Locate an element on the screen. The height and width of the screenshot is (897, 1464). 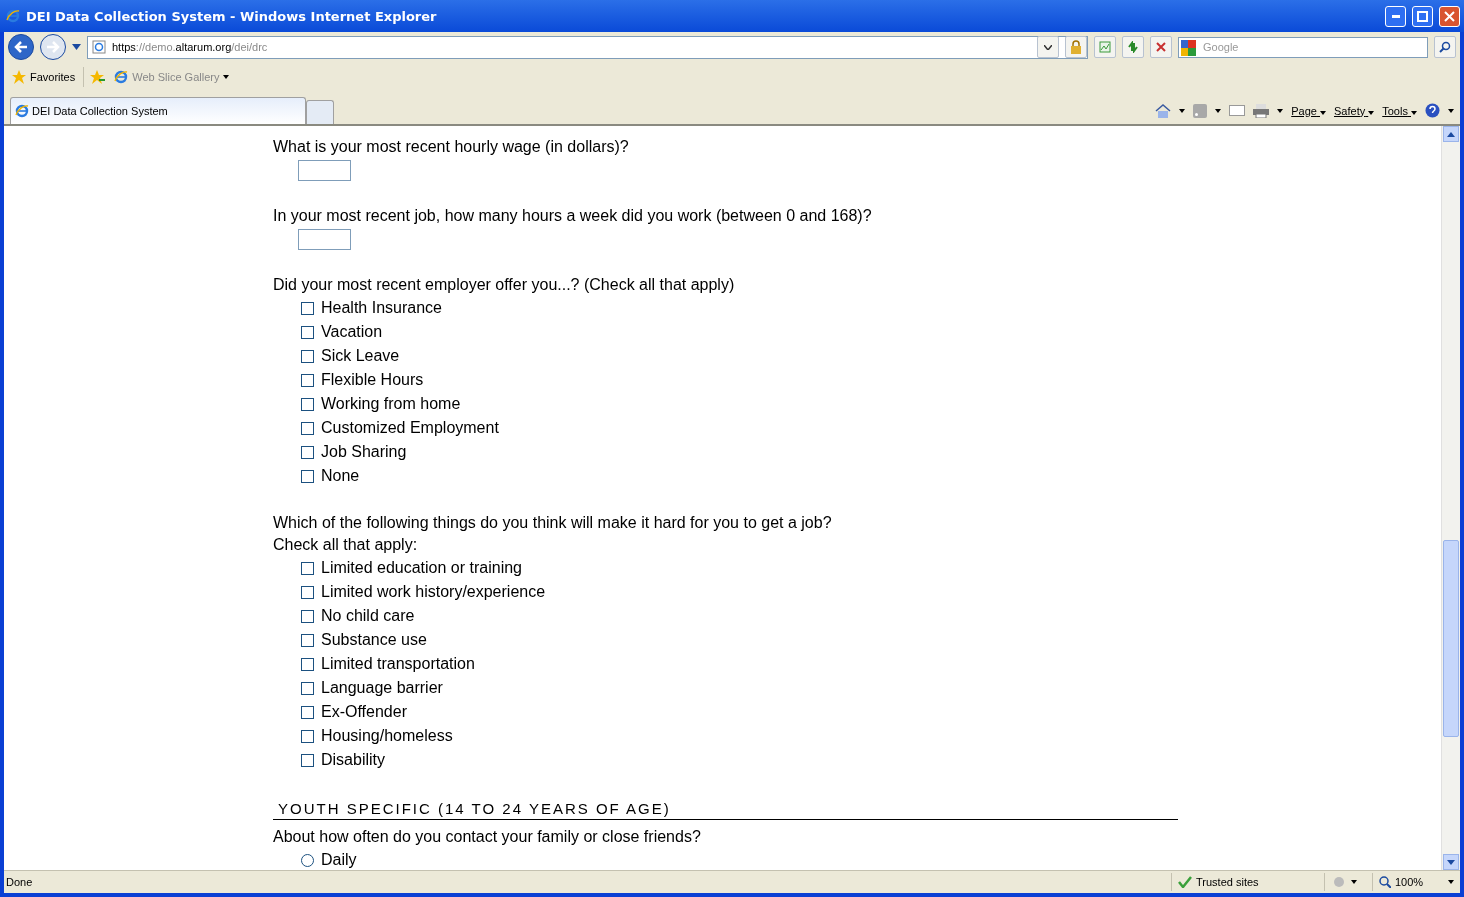
question-text: Did your most recent employer offer you...? (Check all that apply) is located at coordinates (504, 285).